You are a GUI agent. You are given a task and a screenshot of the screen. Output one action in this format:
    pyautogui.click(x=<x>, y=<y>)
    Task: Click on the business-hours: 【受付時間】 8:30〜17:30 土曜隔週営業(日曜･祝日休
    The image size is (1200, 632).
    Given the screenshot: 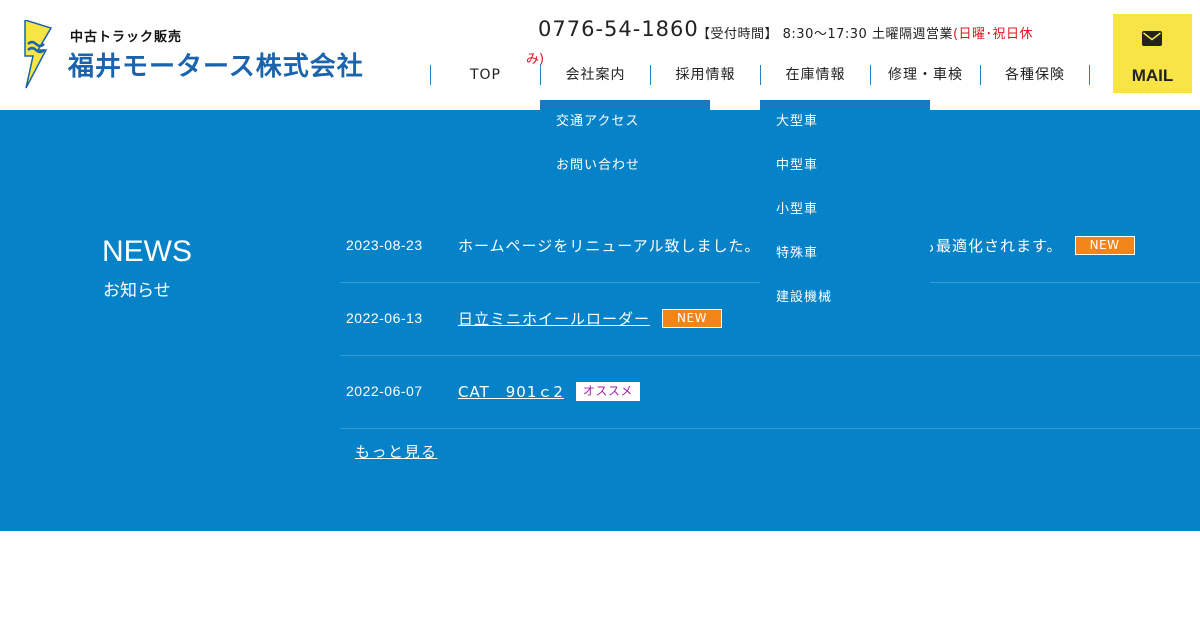 What is the action you would take?
    pyautogui.click(x=865, y=32)
    